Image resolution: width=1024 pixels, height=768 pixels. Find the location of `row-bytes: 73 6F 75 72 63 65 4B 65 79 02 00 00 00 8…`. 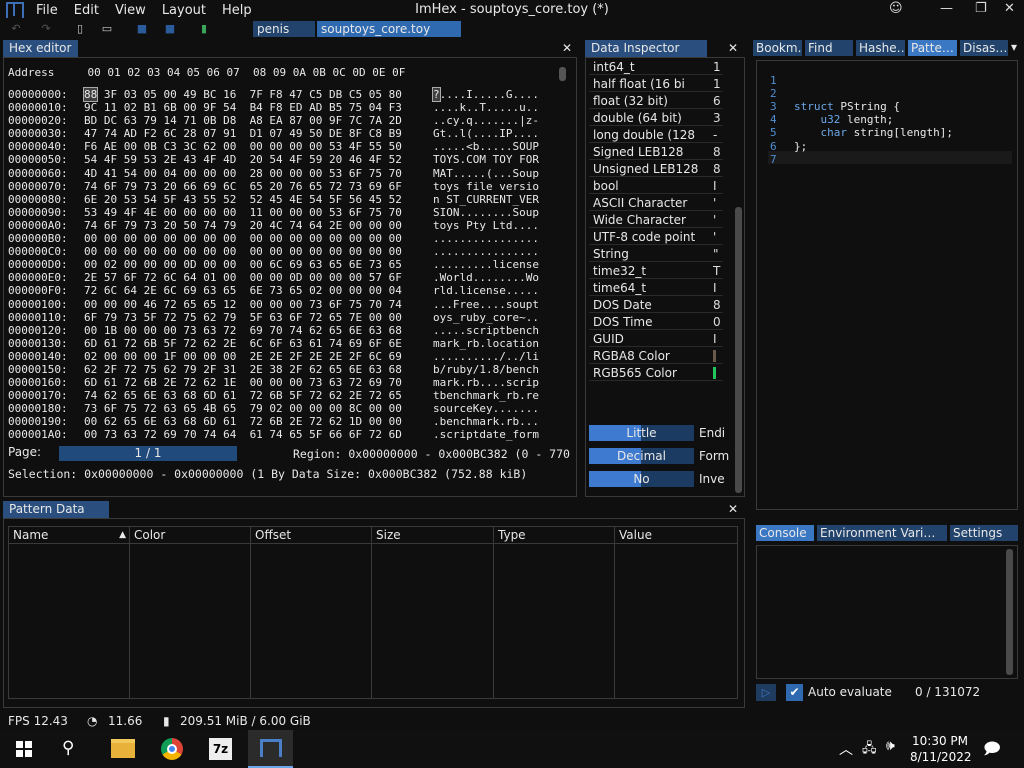

row-bytes: 73 6F 75 72 63 65 4B 65 79 02 00 00 00 8… is located at coordinates (258, 408).